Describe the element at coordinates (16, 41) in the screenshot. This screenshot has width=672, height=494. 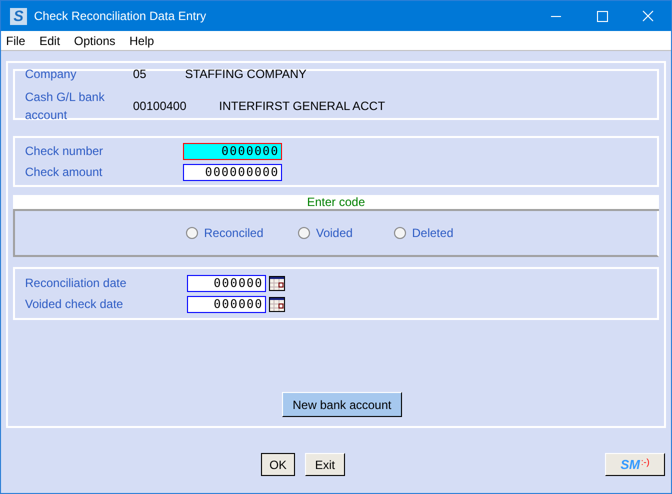
I see `menu-item: File` at that location.